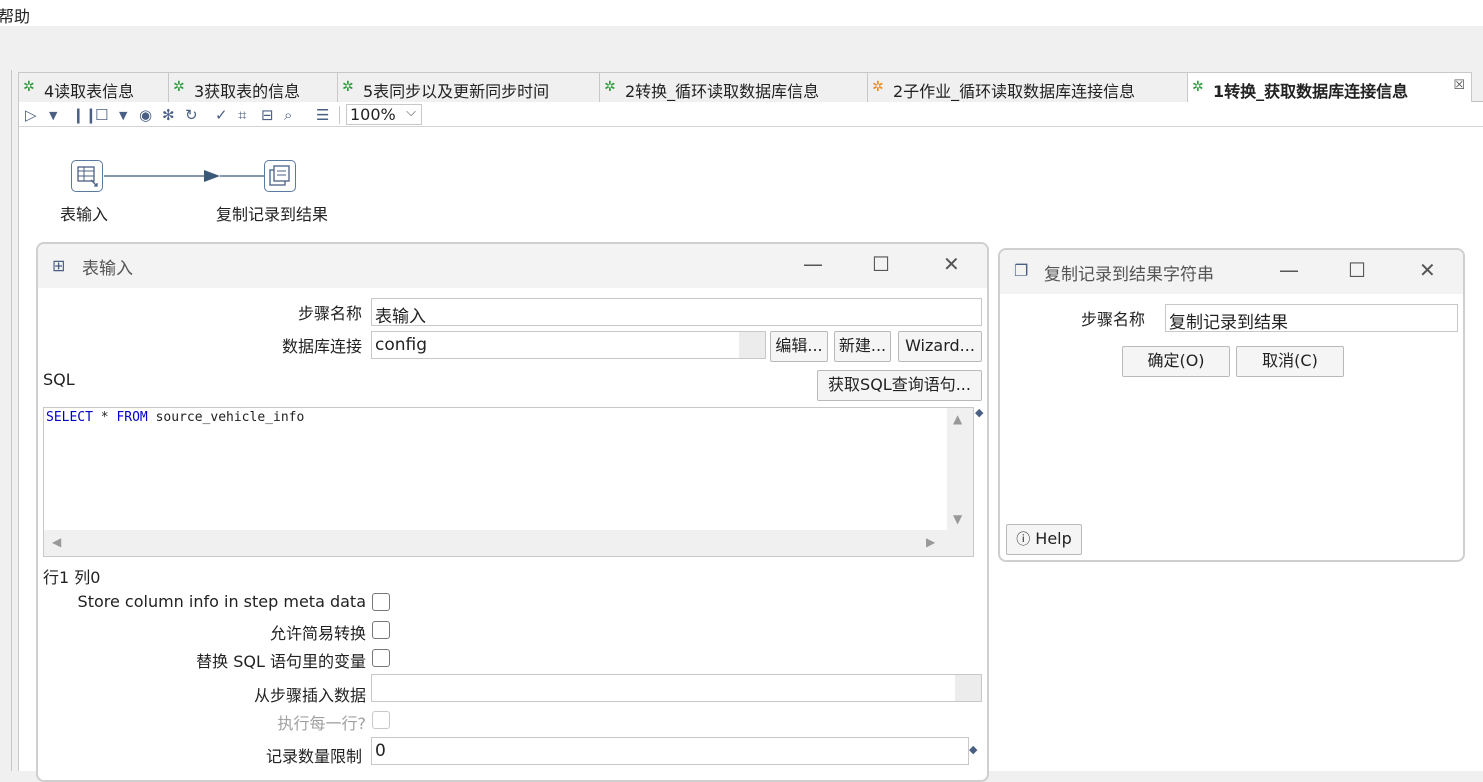  Describe the element at coordinates (59, 265) in the screenshot. I see `table-input-icon: ⊞` at that location.